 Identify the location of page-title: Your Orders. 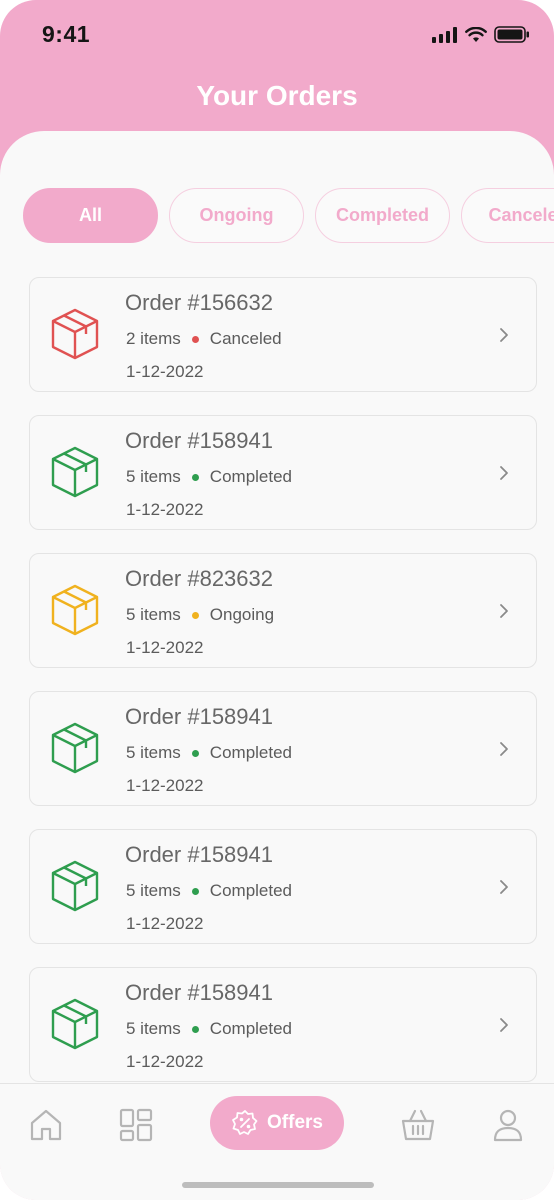
(277, 95).